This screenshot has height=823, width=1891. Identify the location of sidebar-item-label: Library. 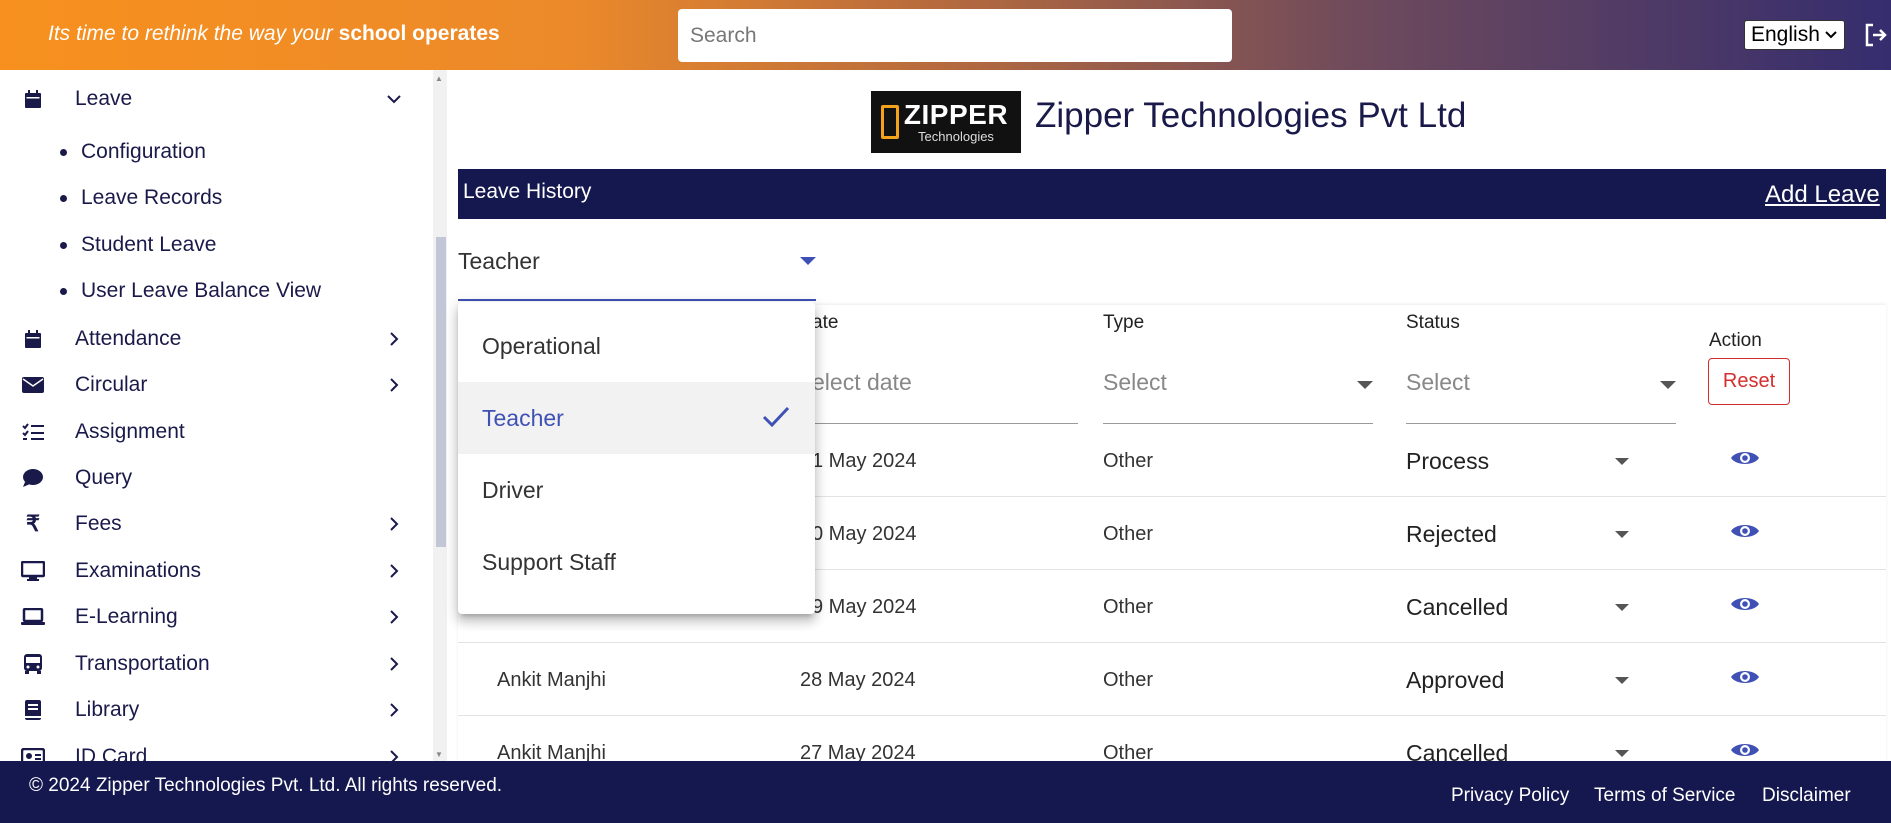
(107, 709).